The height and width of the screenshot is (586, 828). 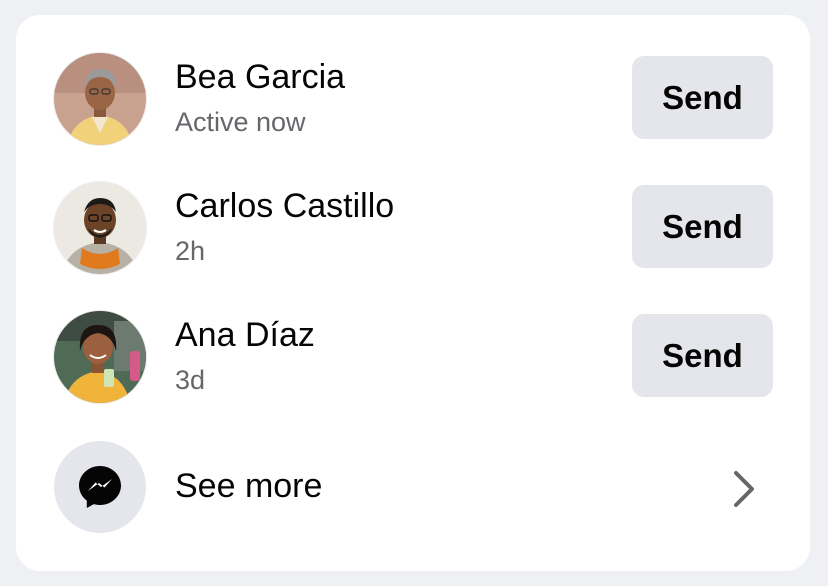 I want to click on messenger-icon-circle, so click(x=100, y=487).